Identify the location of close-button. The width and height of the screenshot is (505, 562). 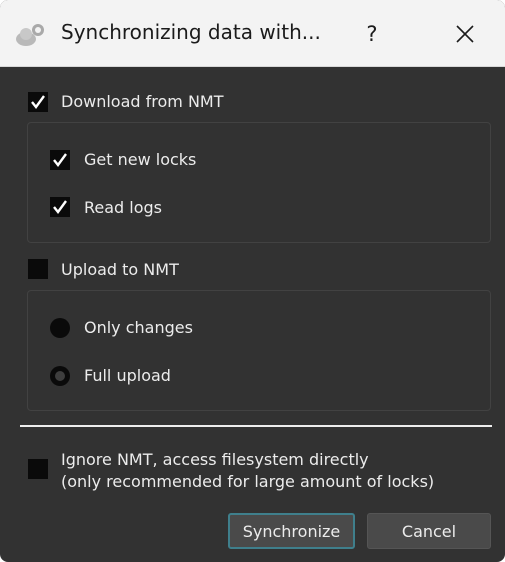
(465, 34).